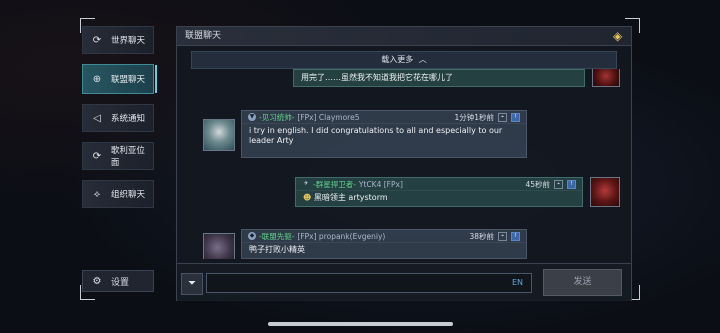  Describe the element at coordinates (97, 194) in the screenshot. I see `handshake-icon: ⟡` at that location.